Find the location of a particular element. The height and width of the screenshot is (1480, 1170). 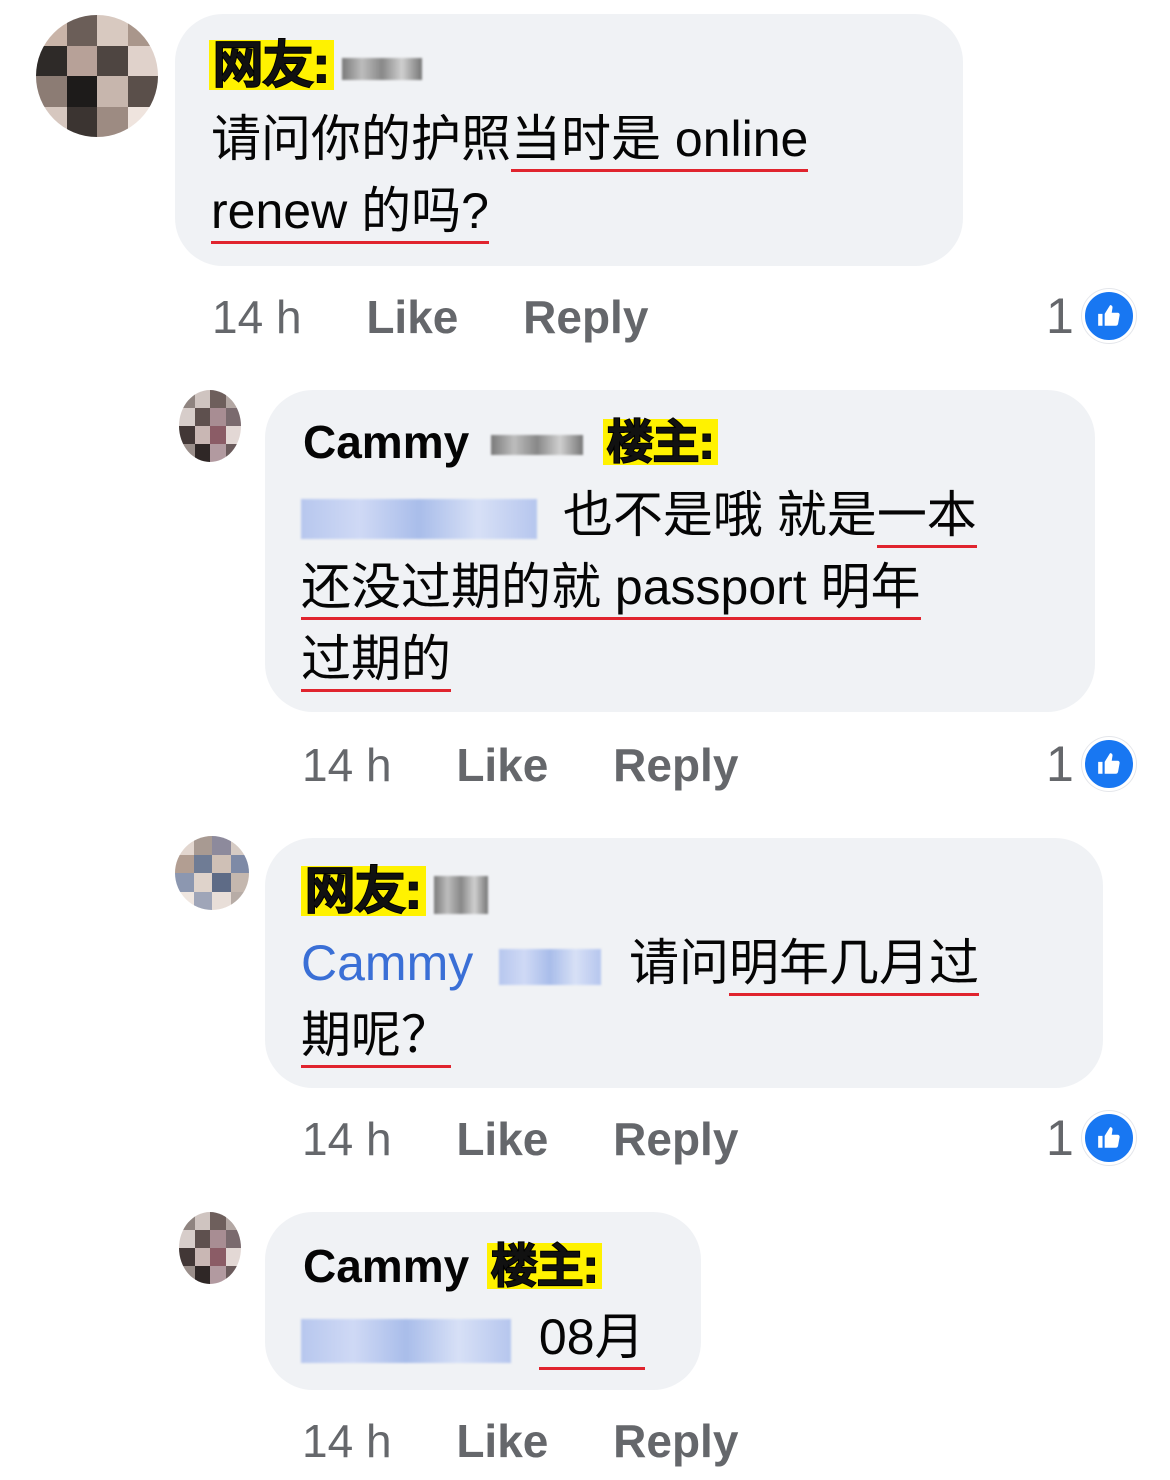

comment-text-underlined: 明年几月过 is located at coordinates (854, 965).